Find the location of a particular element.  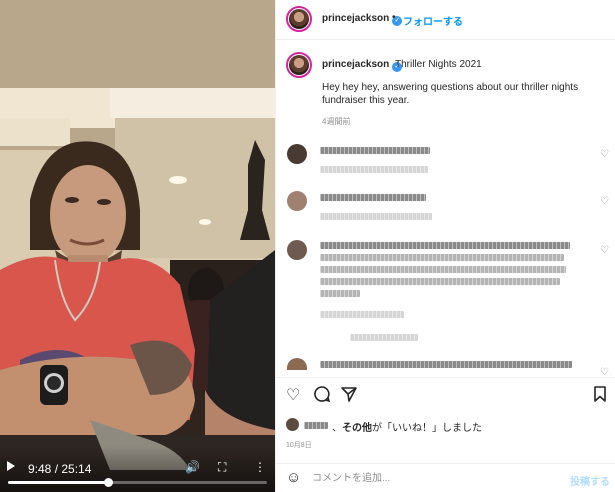

add-comment-bar: ☺ 投稿する is located at coordinates (445, 477).